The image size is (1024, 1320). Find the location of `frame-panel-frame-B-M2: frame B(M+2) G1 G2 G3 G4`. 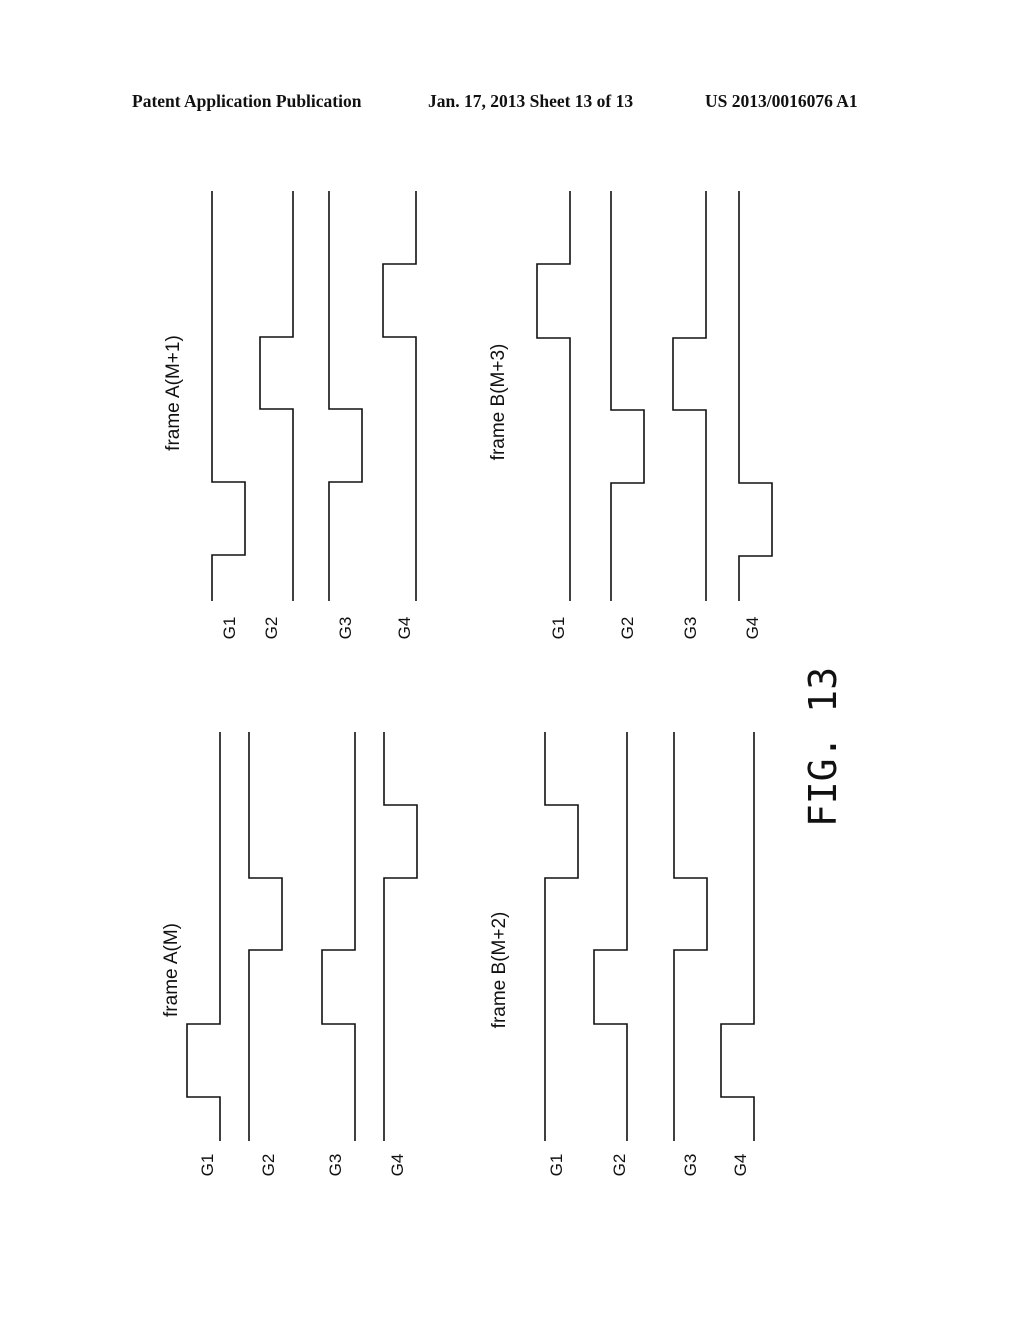

frame-panel-frame-B-M2: frame B(M+2) G1 G2 G3 G4 is located at coordinates (622, 954).